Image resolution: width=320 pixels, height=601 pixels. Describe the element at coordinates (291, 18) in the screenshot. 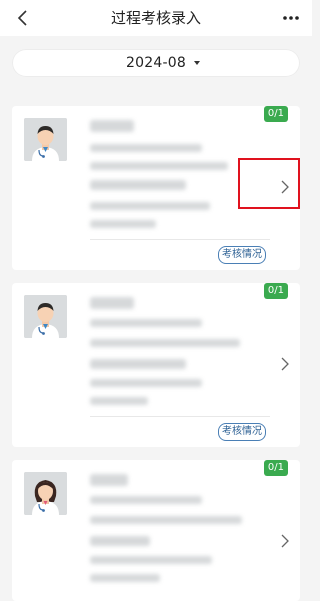

I see `more-dots-icon` at that location.